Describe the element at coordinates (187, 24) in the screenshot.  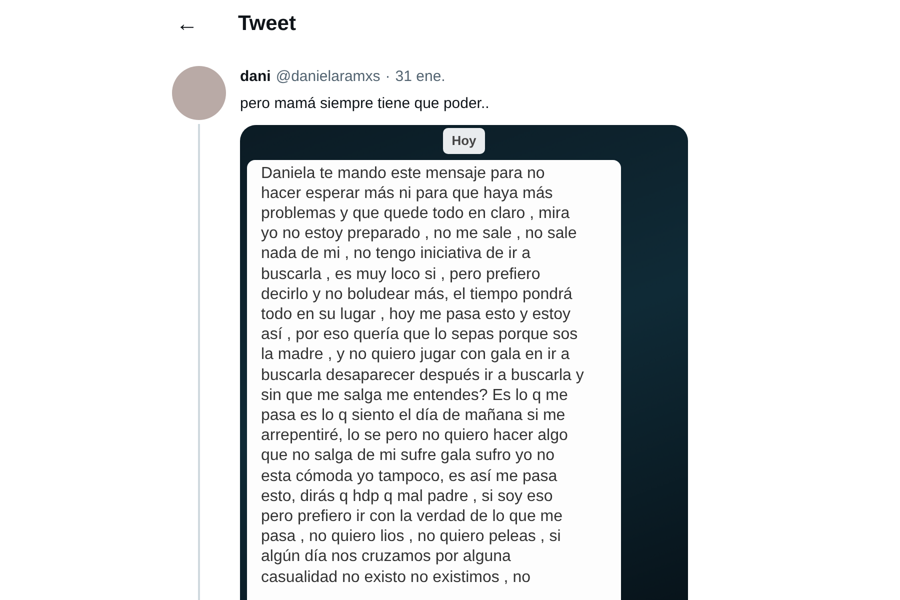
I see `back-button: ←` at that location.